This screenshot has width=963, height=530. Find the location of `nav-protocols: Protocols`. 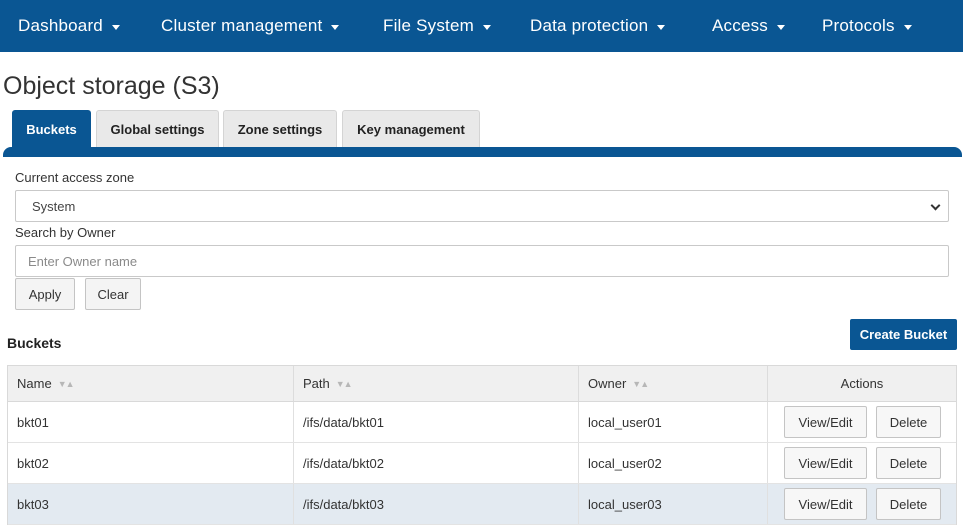

nav-protocols: Protocols is located at coordinates (867, 26).